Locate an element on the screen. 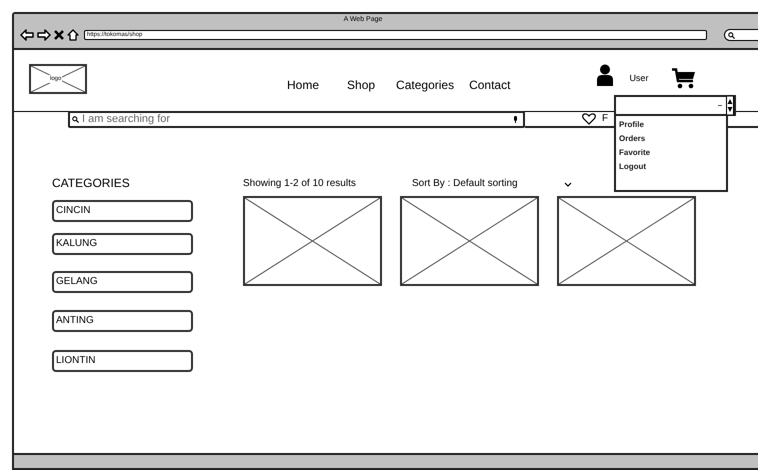  nav-link: Shop is located at coordinates (361, 85).